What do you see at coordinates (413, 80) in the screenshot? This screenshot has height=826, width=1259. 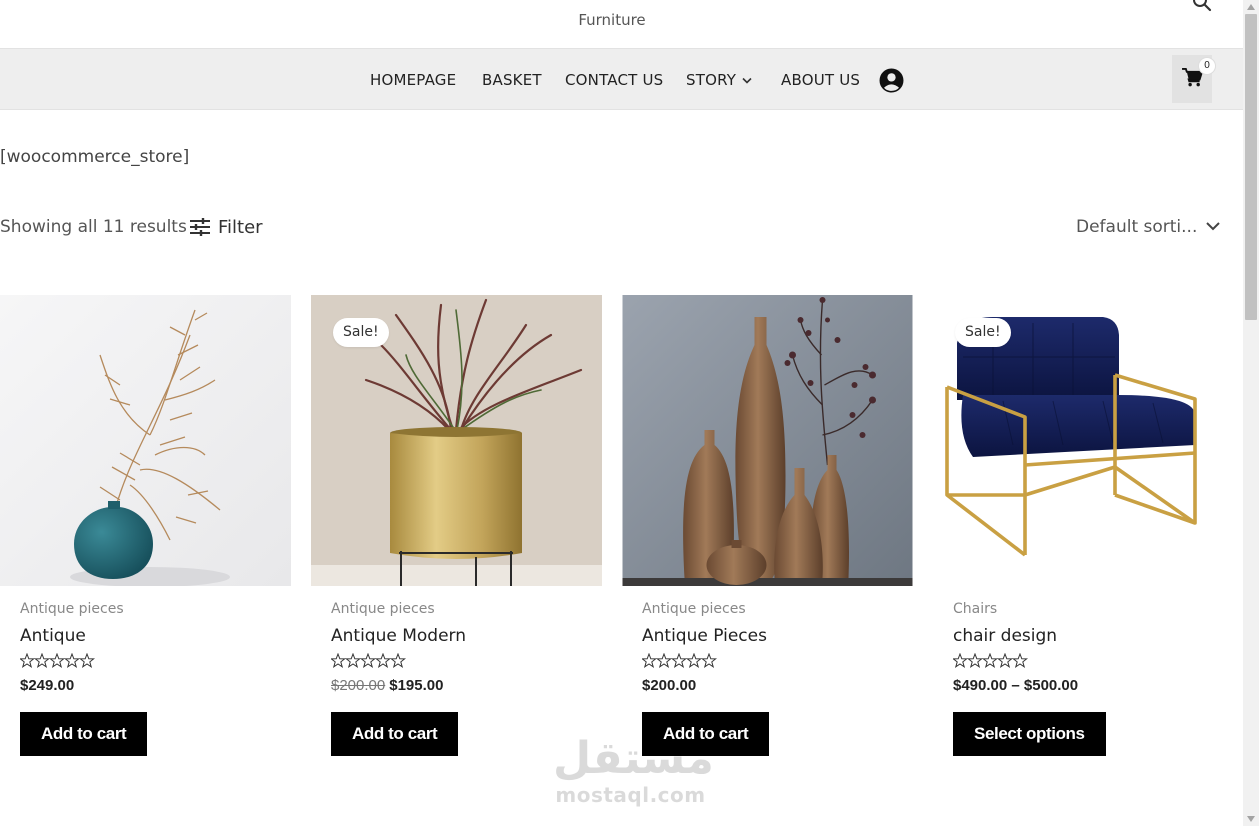 I see `nav-item-homepage: HOMEPAGE` at bounding box center [413, 80].